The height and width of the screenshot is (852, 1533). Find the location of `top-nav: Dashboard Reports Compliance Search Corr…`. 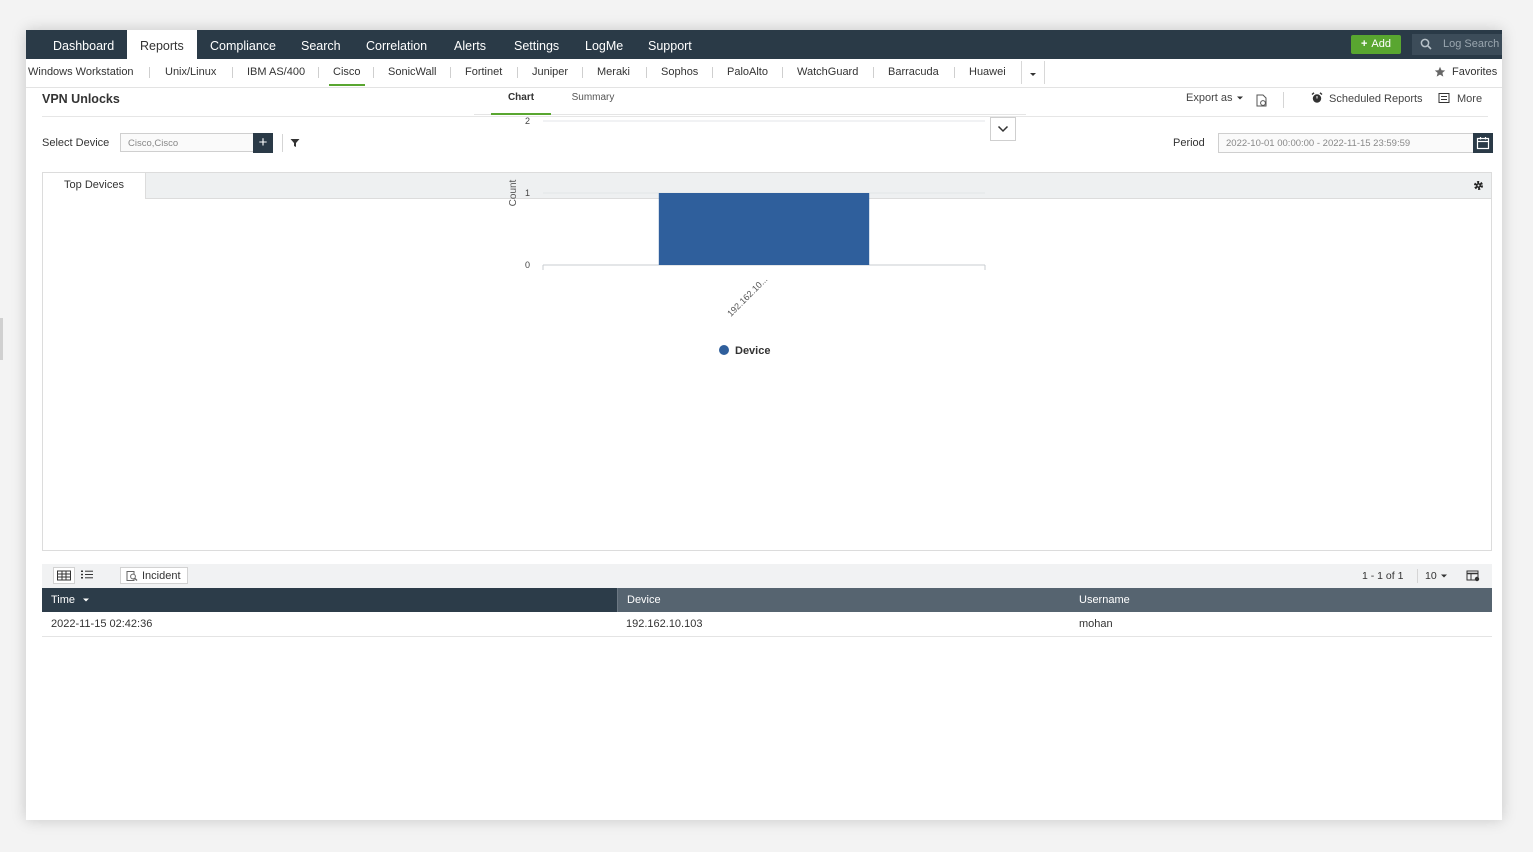

top-nav: Dashboard Reports Compliance Search Corr… is located at coordinates (764, 44).